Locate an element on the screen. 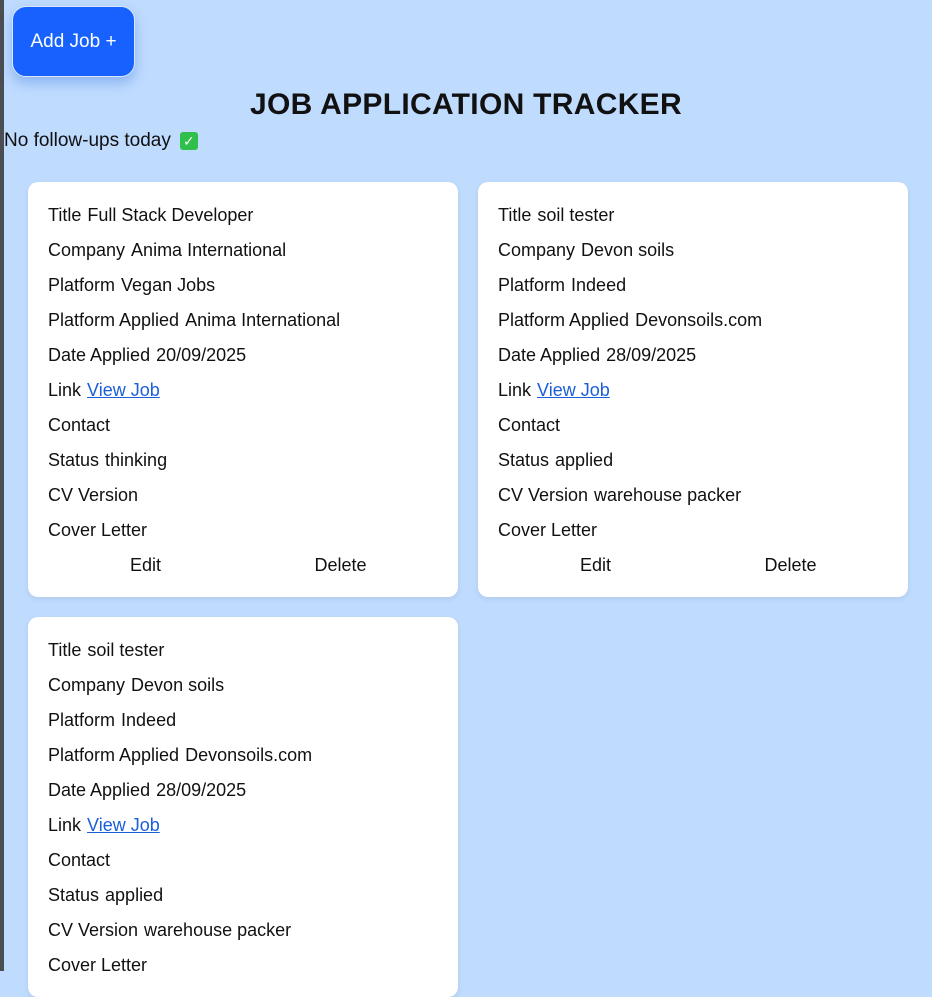  job-cv-version-field: CV Version is located at coordinates (243, 499).